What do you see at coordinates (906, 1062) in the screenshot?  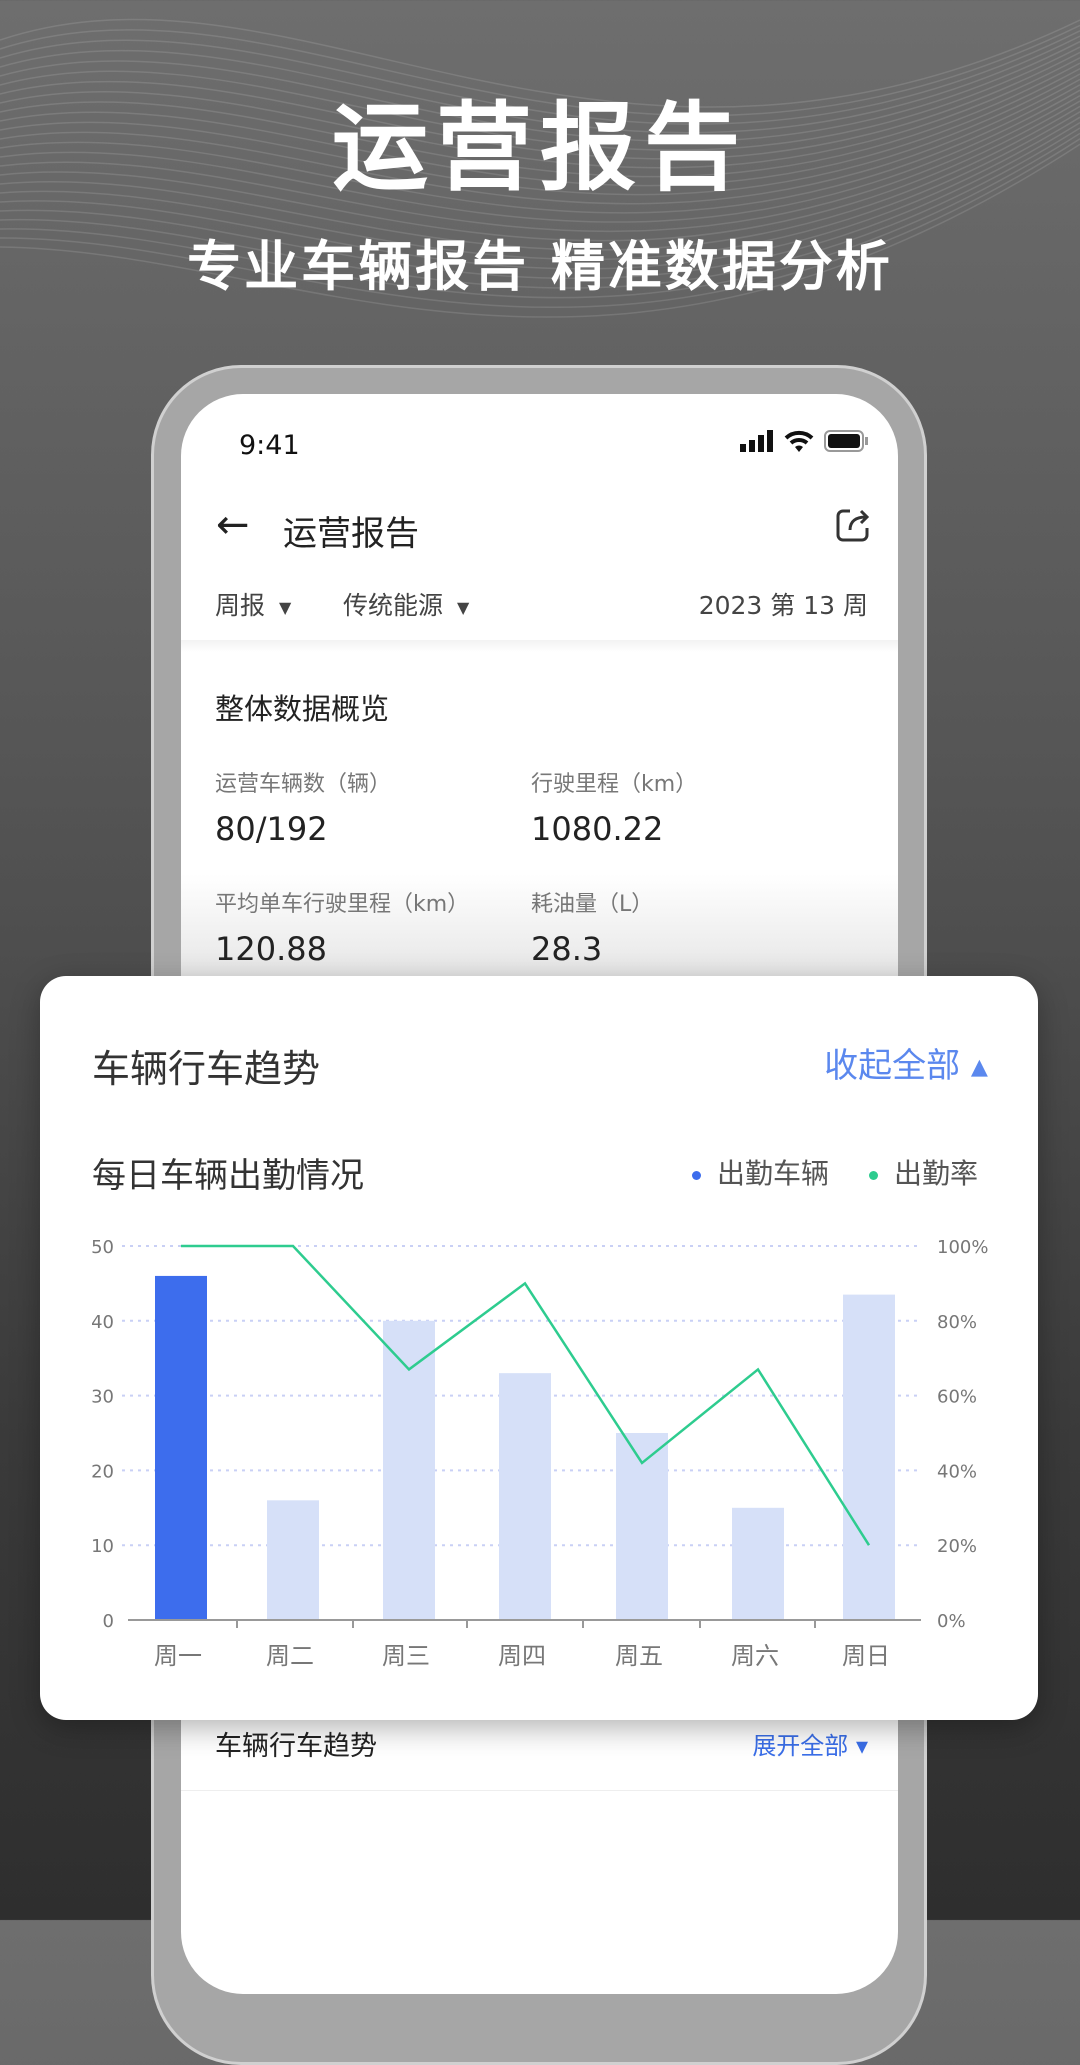 I see `collapse-all-button: 收起全部 ▴` at bounding box center [906, 1062].